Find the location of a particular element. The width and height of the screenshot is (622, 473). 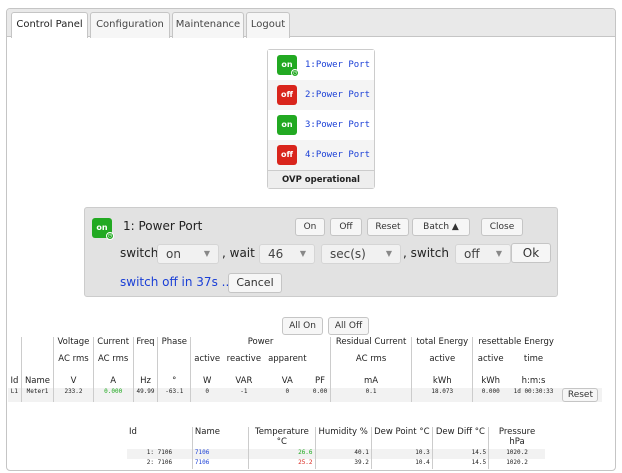

panel-port-toggle-button: on ◷ is located at coordinates (103, 229).